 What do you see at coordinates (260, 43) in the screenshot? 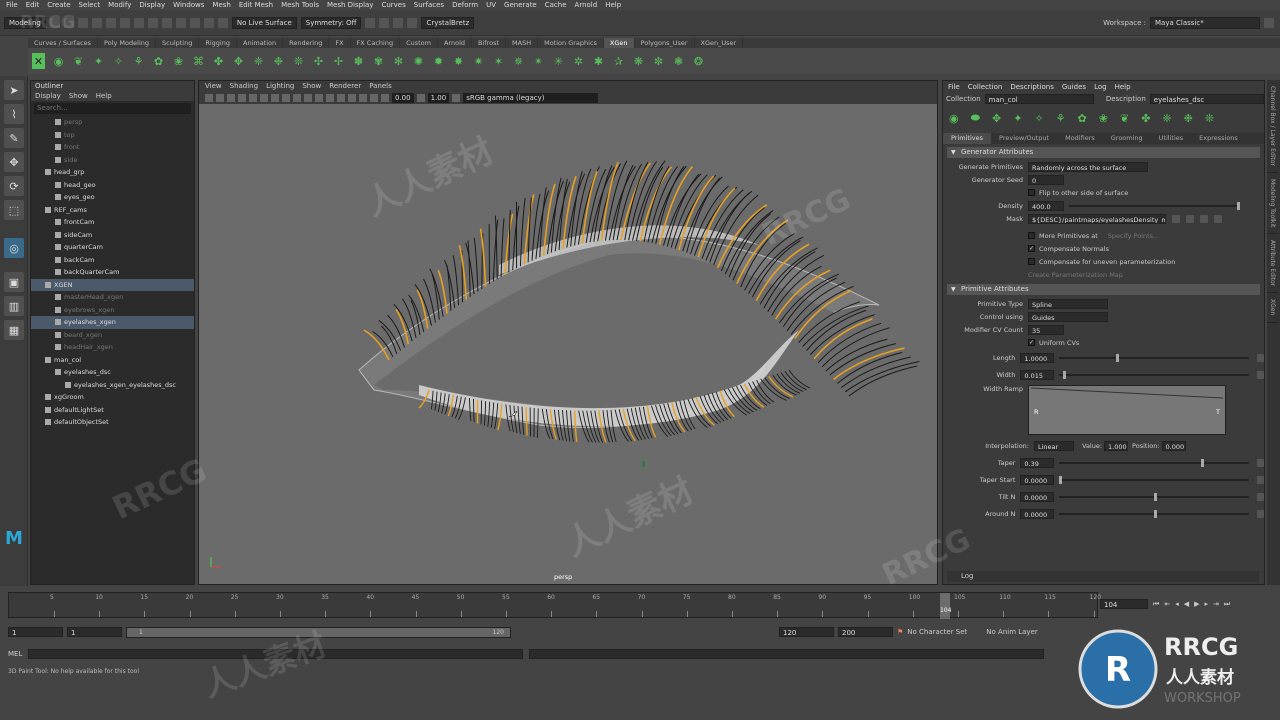
I see `shelf-tab: Animation` at bounding box center [260, 43].